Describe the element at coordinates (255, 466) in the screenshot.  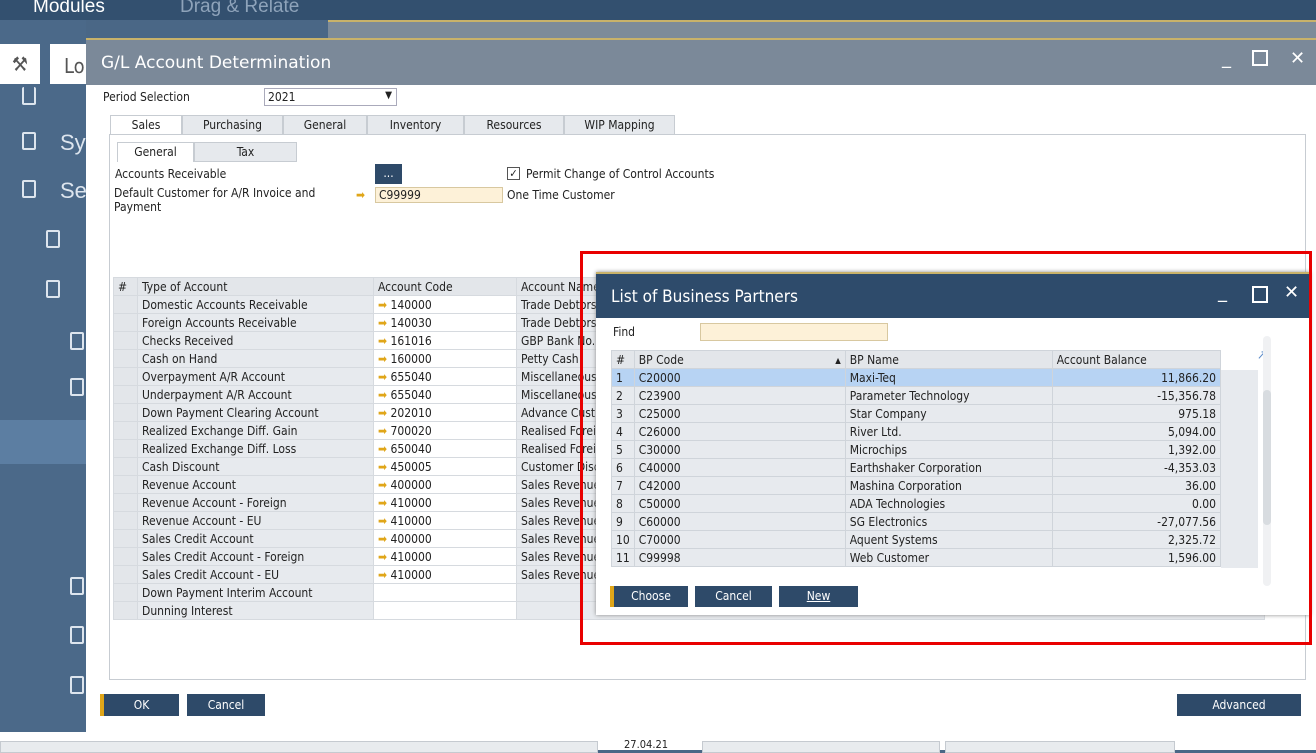
I see `account-type: Cash Discount` at that location.